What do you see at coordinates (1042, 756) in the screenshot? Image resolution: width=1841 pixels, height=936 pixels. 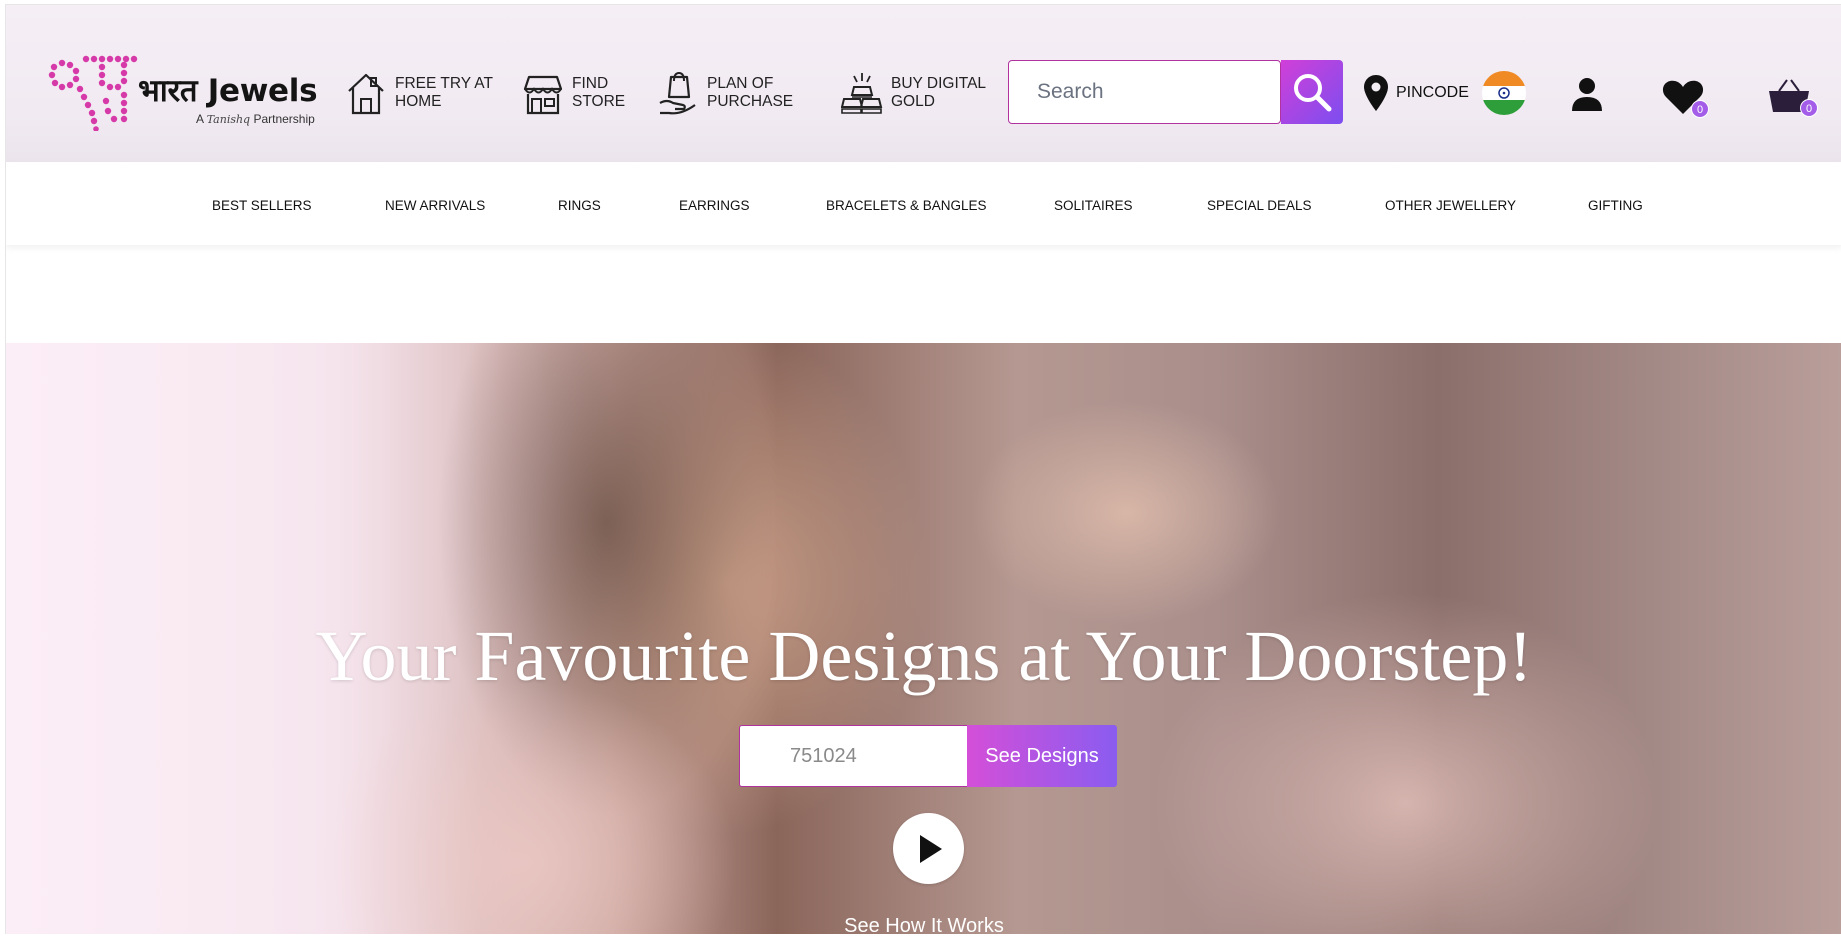 I see `see-designs-button: See Designs` at bounding box center [1042, 756].